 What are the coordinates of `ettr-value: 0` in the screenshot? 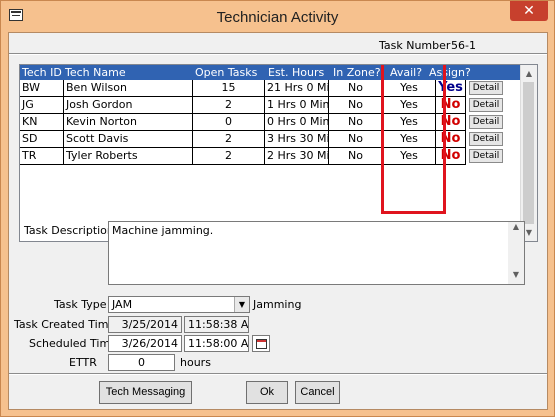 It's located at (141, 362).